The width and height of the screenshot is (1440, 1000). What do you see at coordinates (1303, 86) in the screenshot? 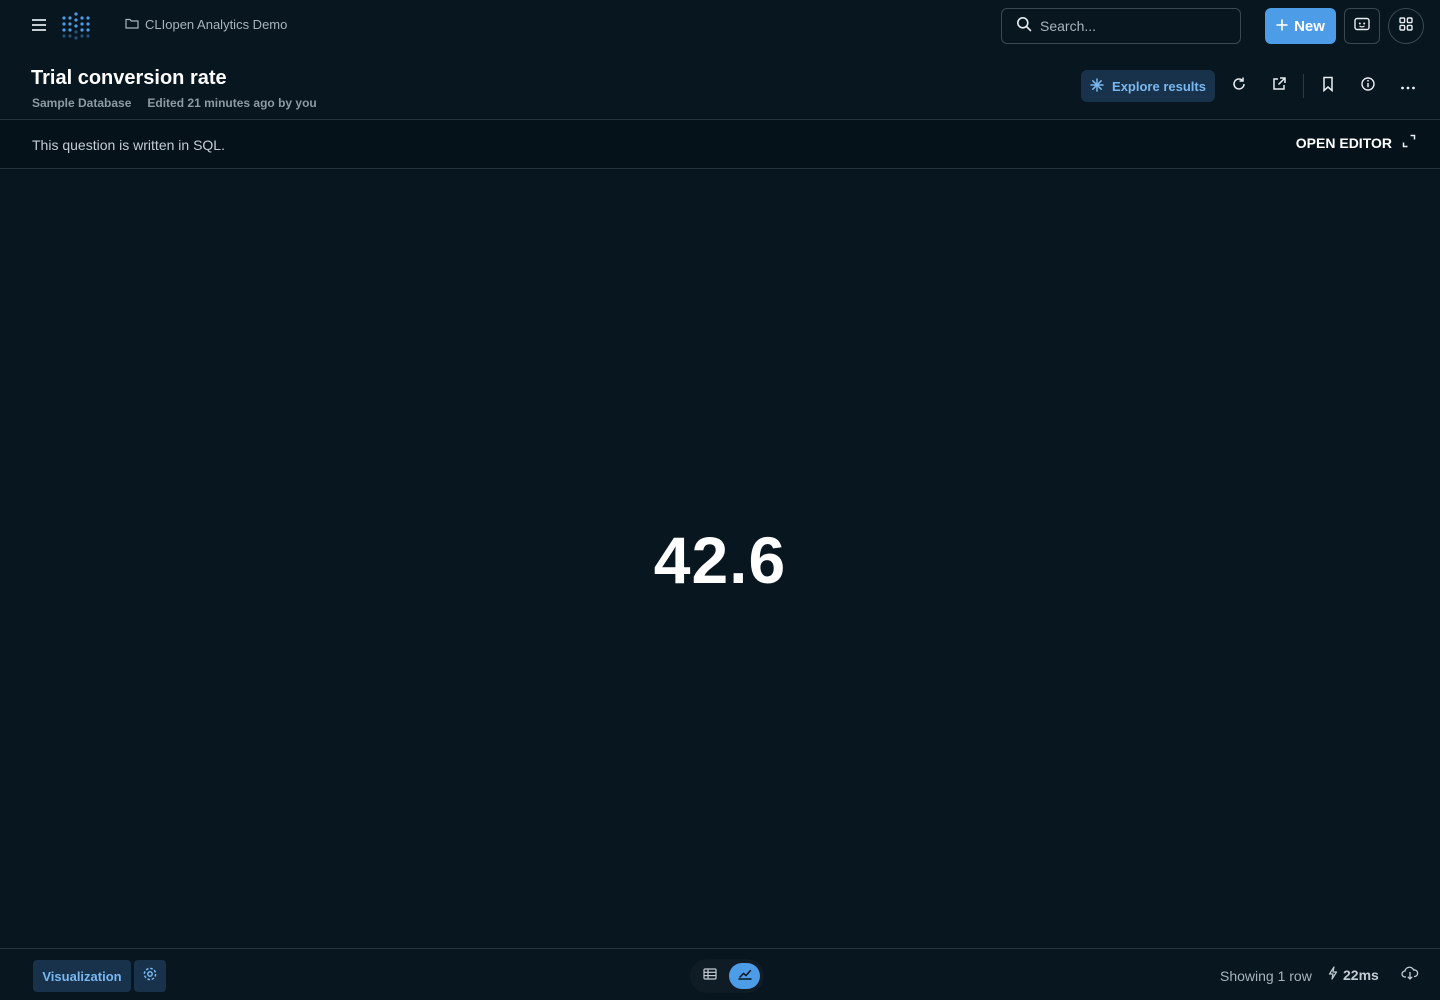
I see `header-divider` at bounding box center [1303, 86].